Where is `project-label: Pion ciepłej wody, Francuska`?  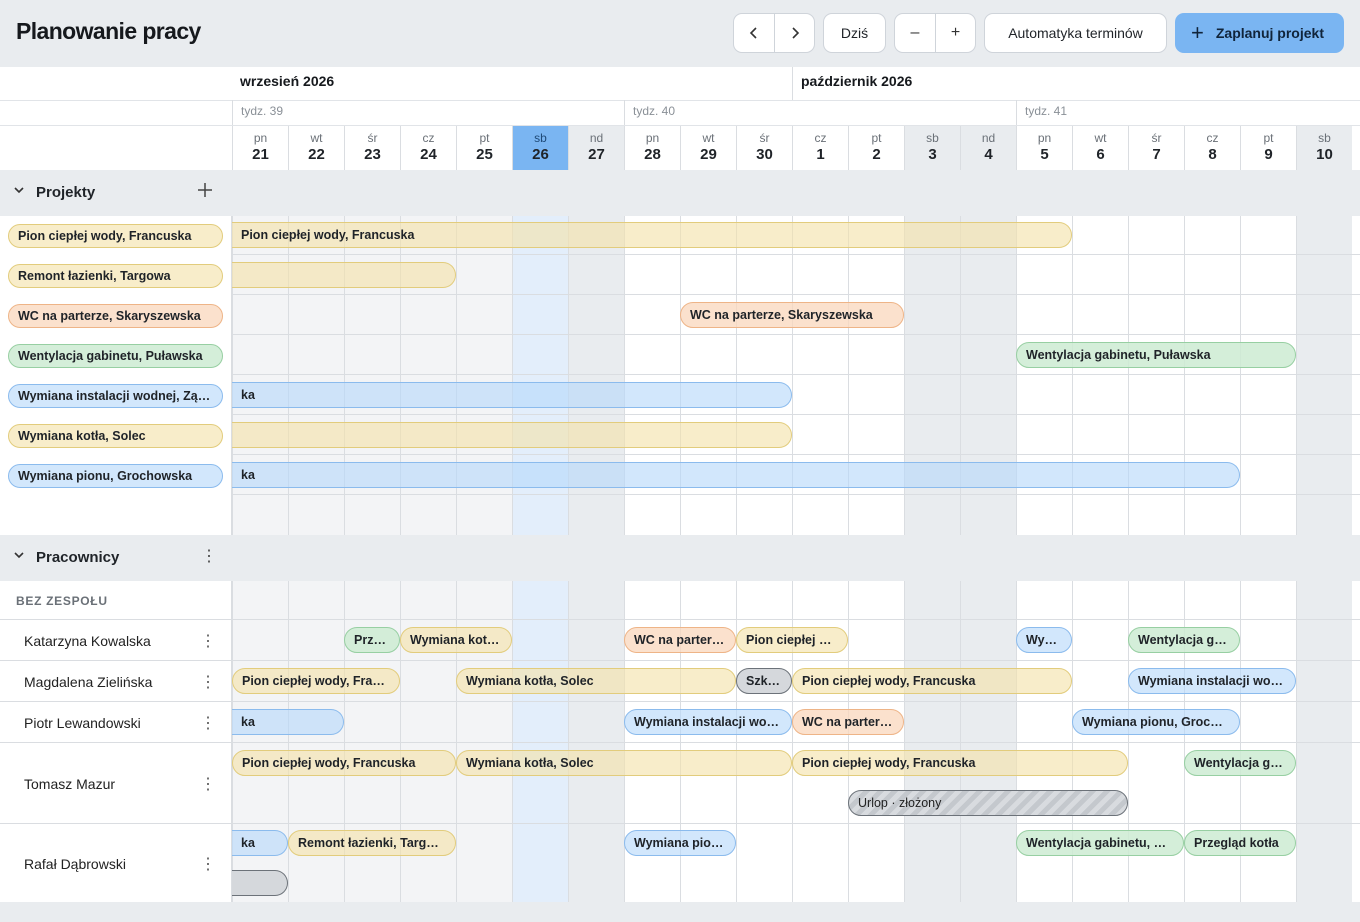 project-label: Pion ciepłej wody, Francuska is located at coordinates (115, 236).